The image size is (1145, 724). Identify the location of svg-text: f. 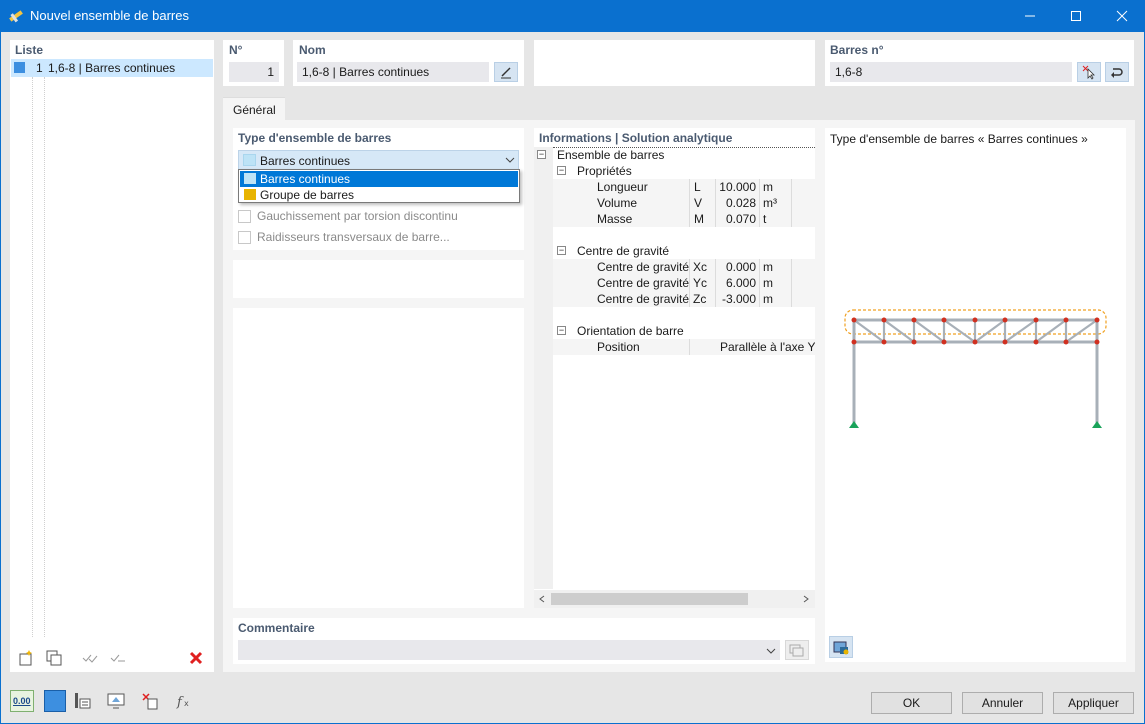
(180, 702).